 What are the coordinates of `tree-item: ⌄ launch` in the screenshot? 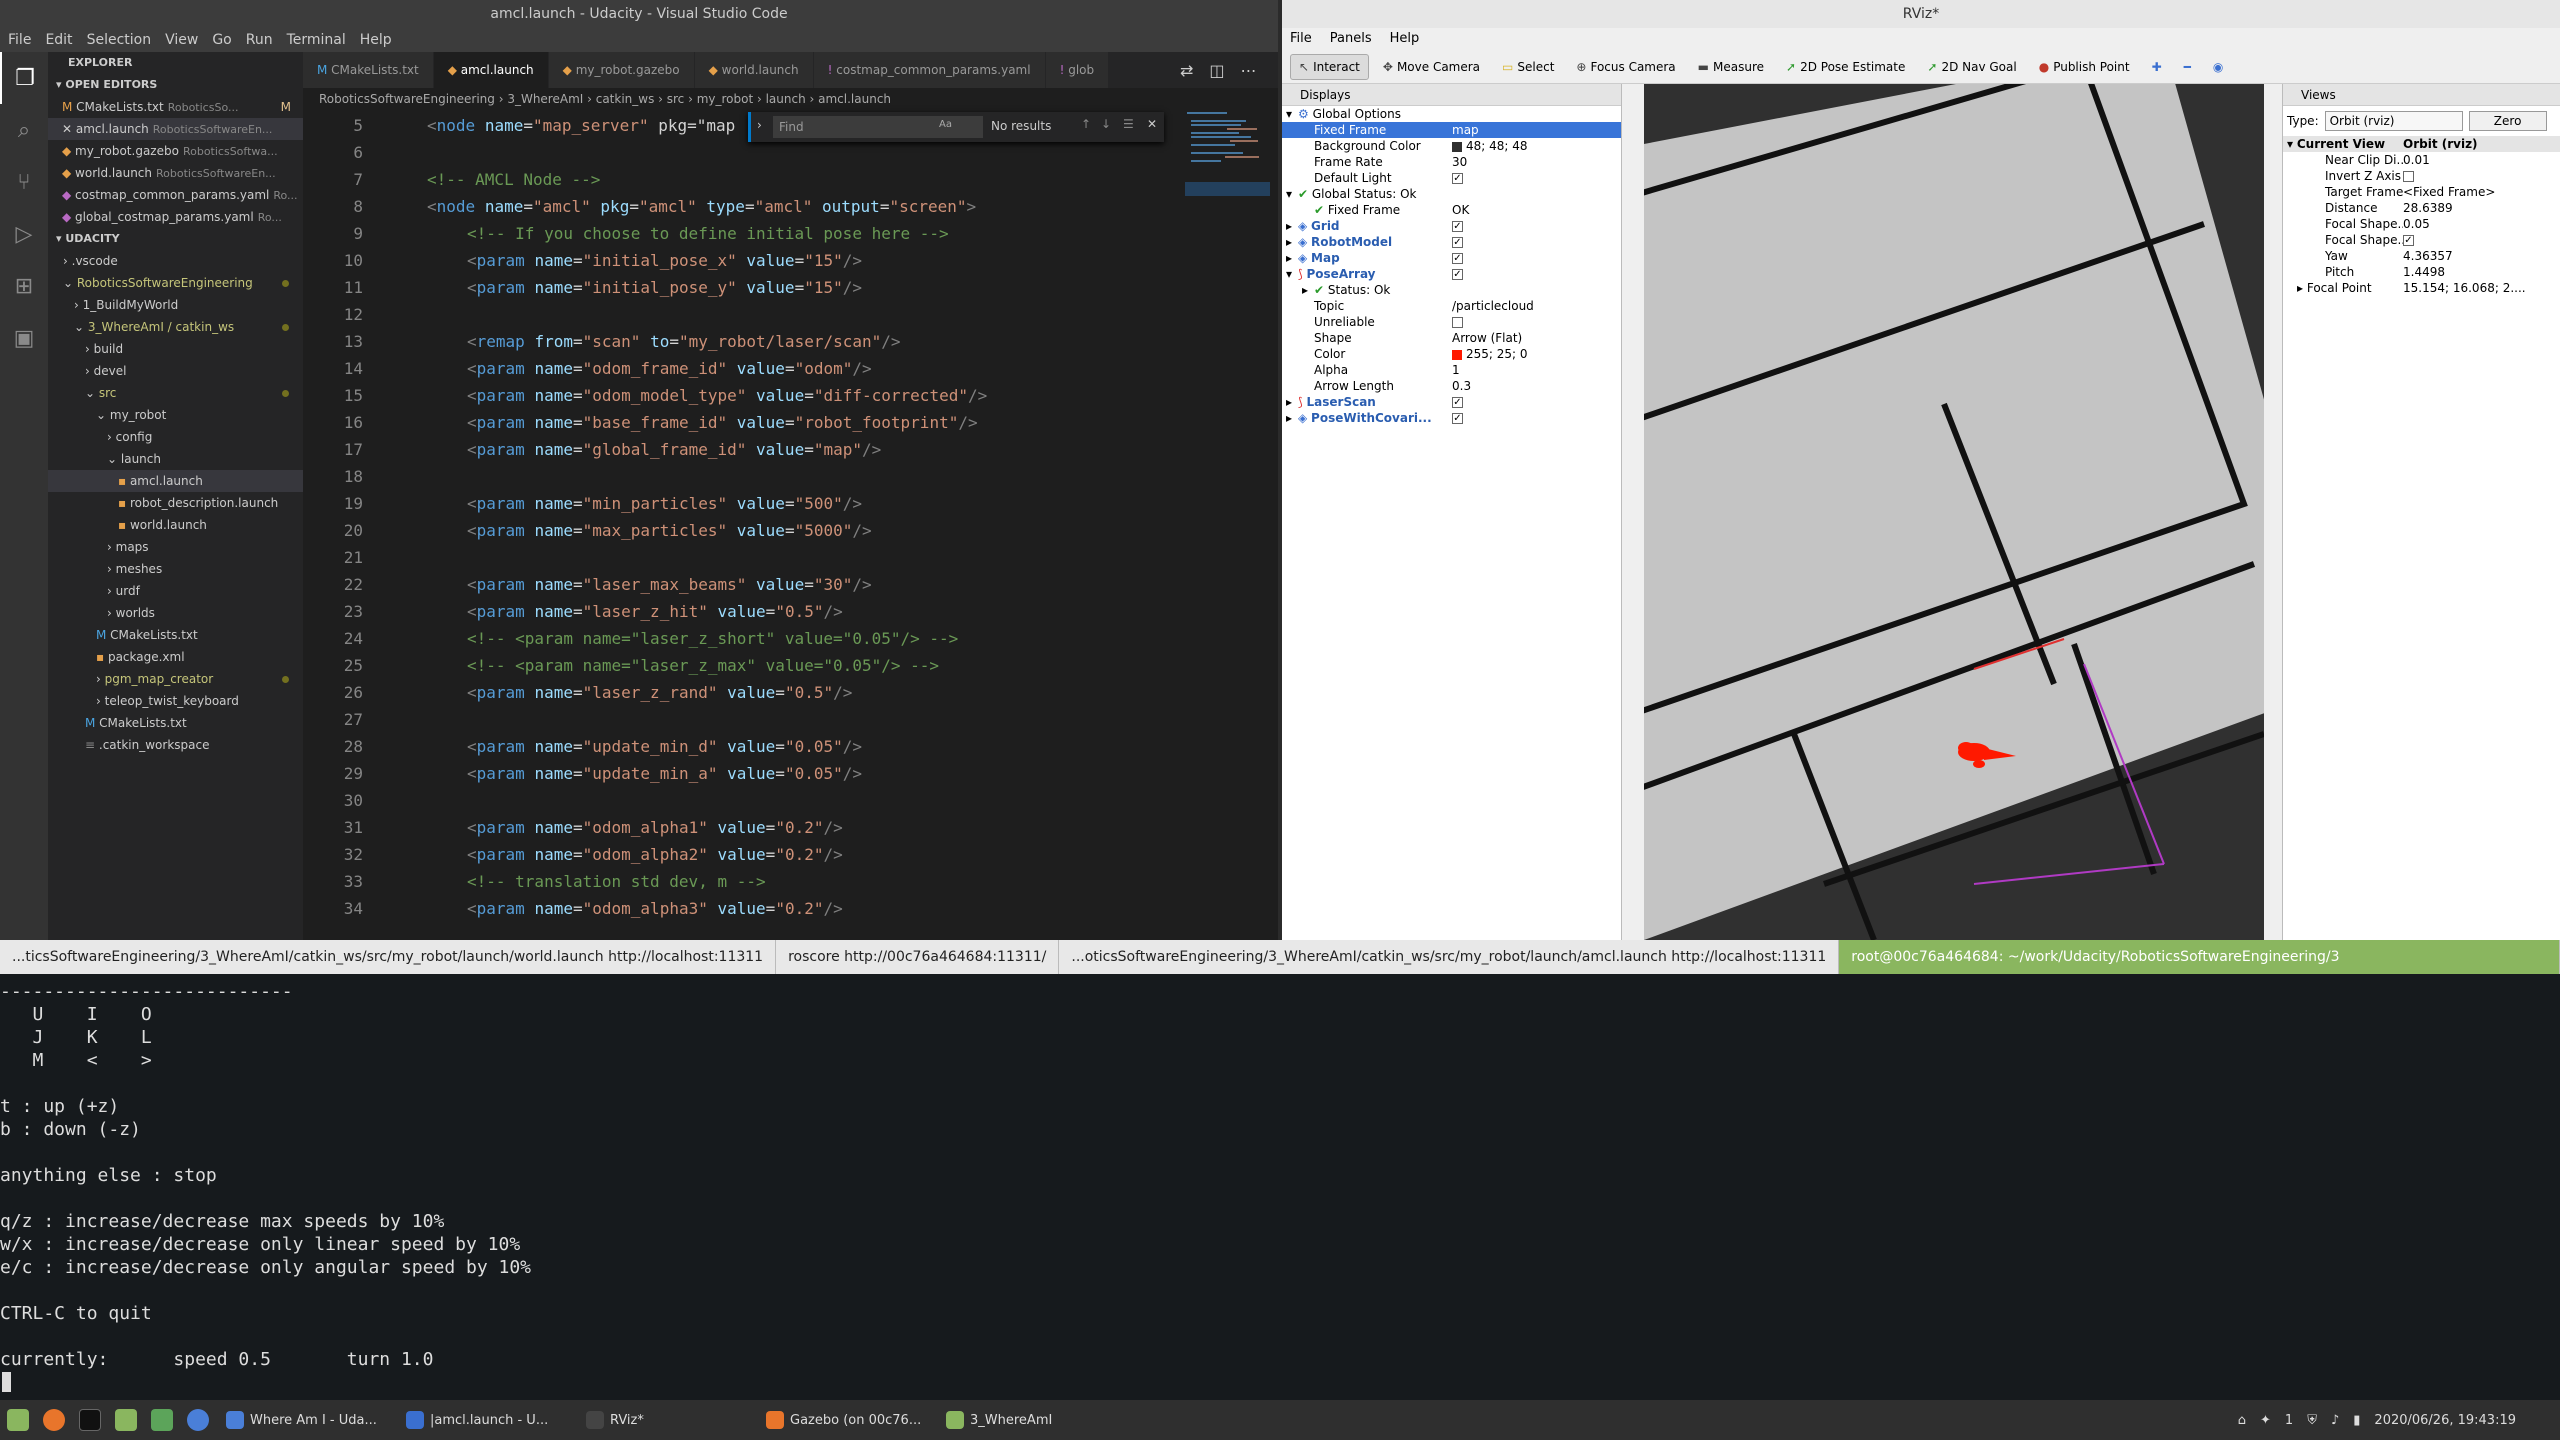 It's located at (175, 459).